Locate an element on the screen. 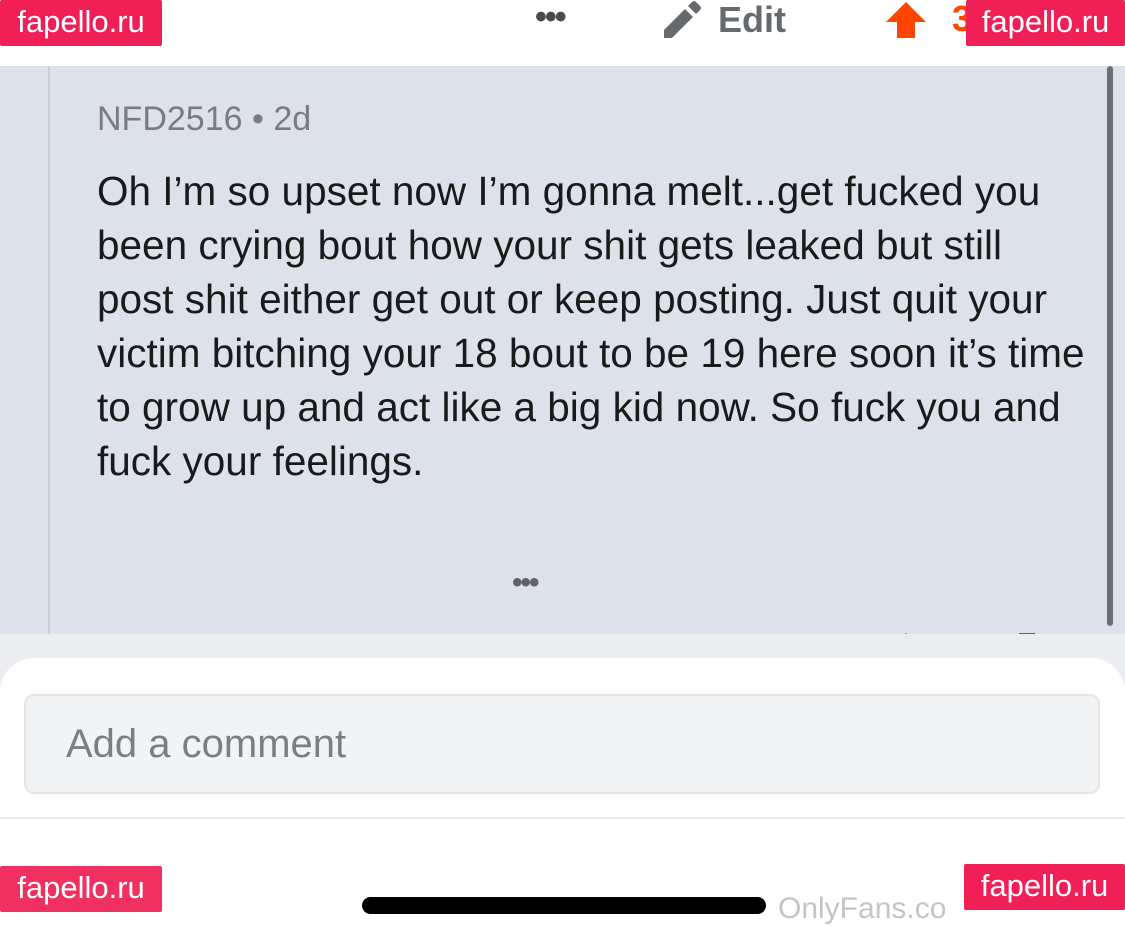 The width and height of the screenshot is (1125, 926). add-comment-input: Add a comment is located at coordinates (562, 744).